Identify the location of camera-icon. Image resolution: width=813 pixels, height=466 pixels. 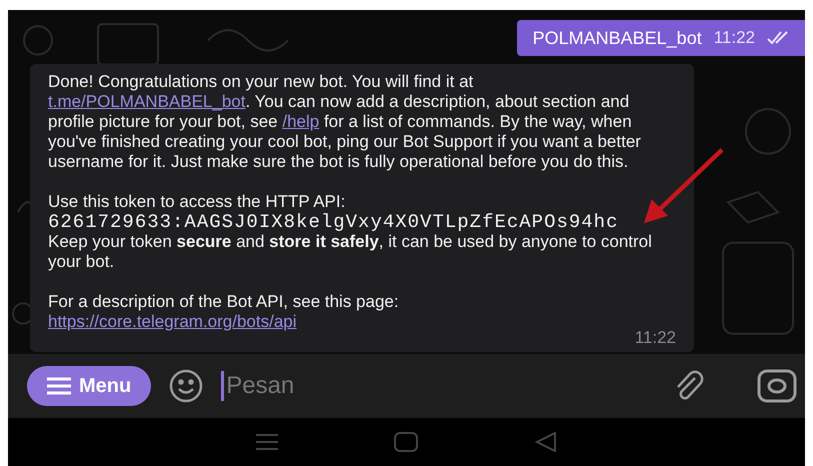
(777, 386).